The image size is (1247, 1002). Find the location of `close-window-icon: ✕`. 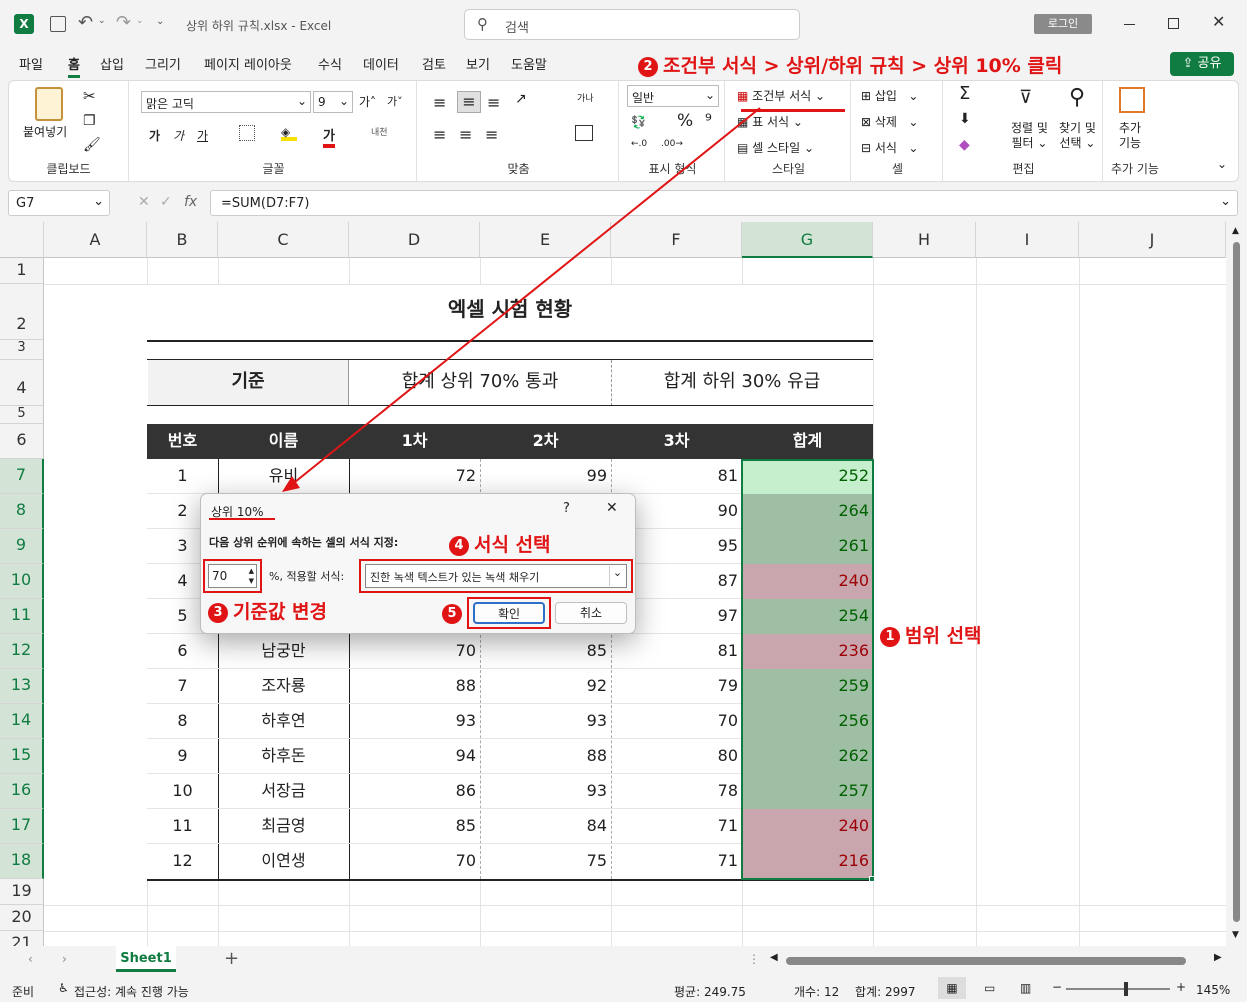

close-window-icon: ✕ is located at coordinates (1218, 21).